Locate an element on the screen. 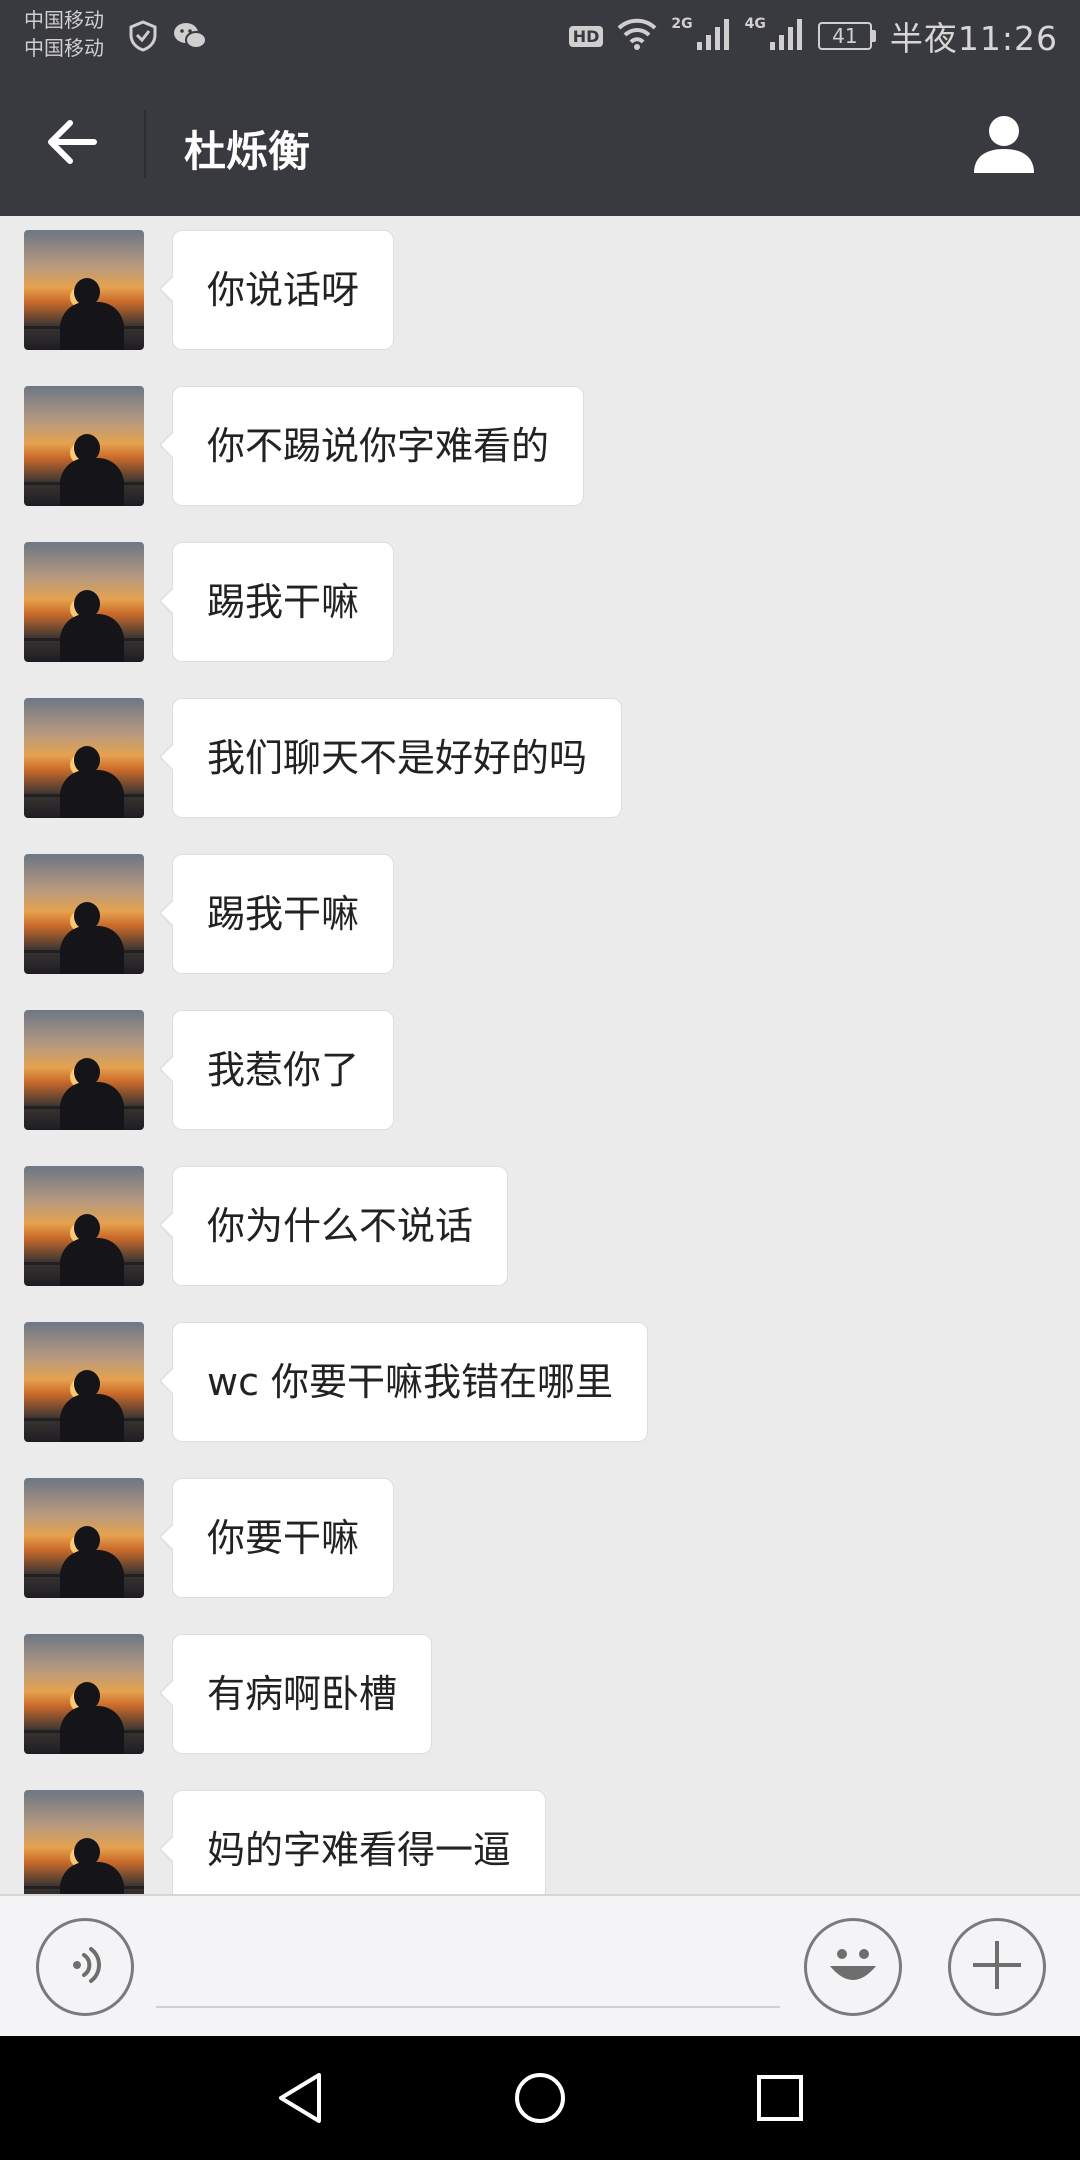  message-row: 妈的字难看得一逼 is located at coordinates (540, 1835).